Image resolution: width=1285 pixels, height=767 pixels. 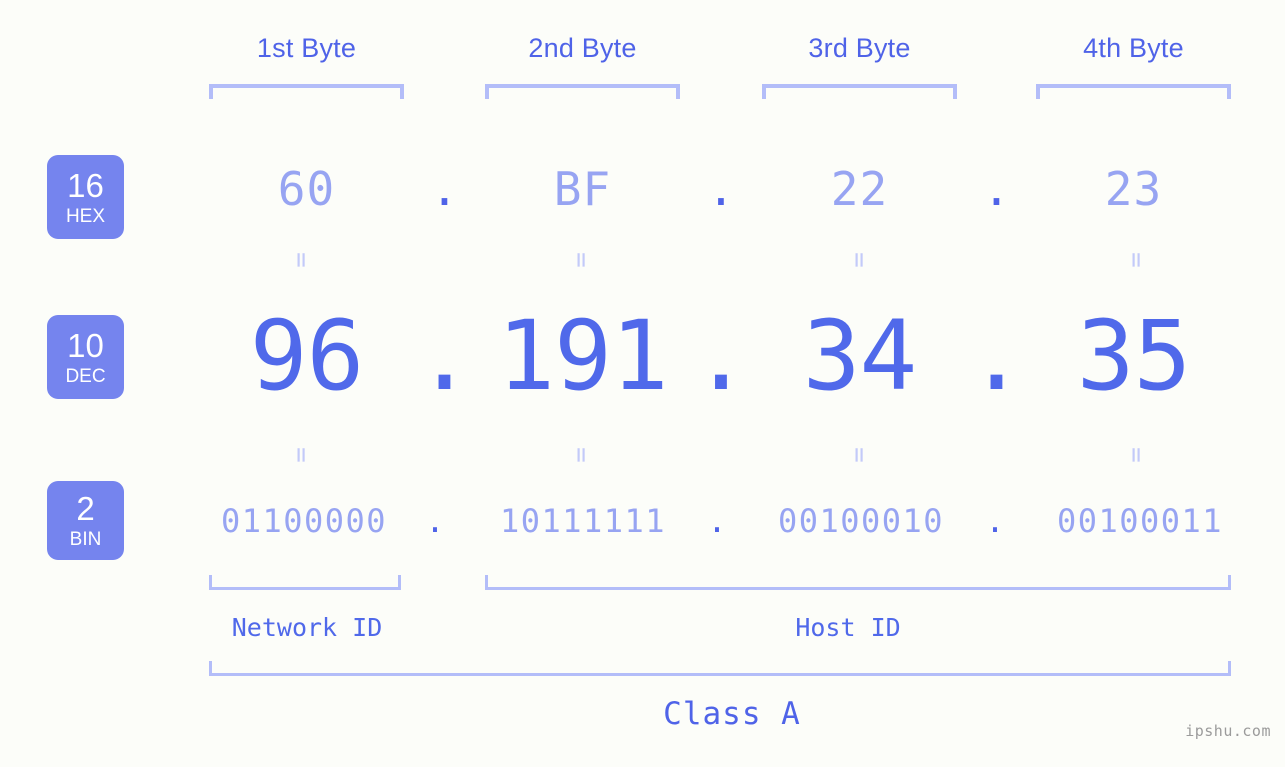 What do you see at coordinates (859, 189) in the screenshot?
I see `hex-byte-3: 22` at bounding box center [859, 189].